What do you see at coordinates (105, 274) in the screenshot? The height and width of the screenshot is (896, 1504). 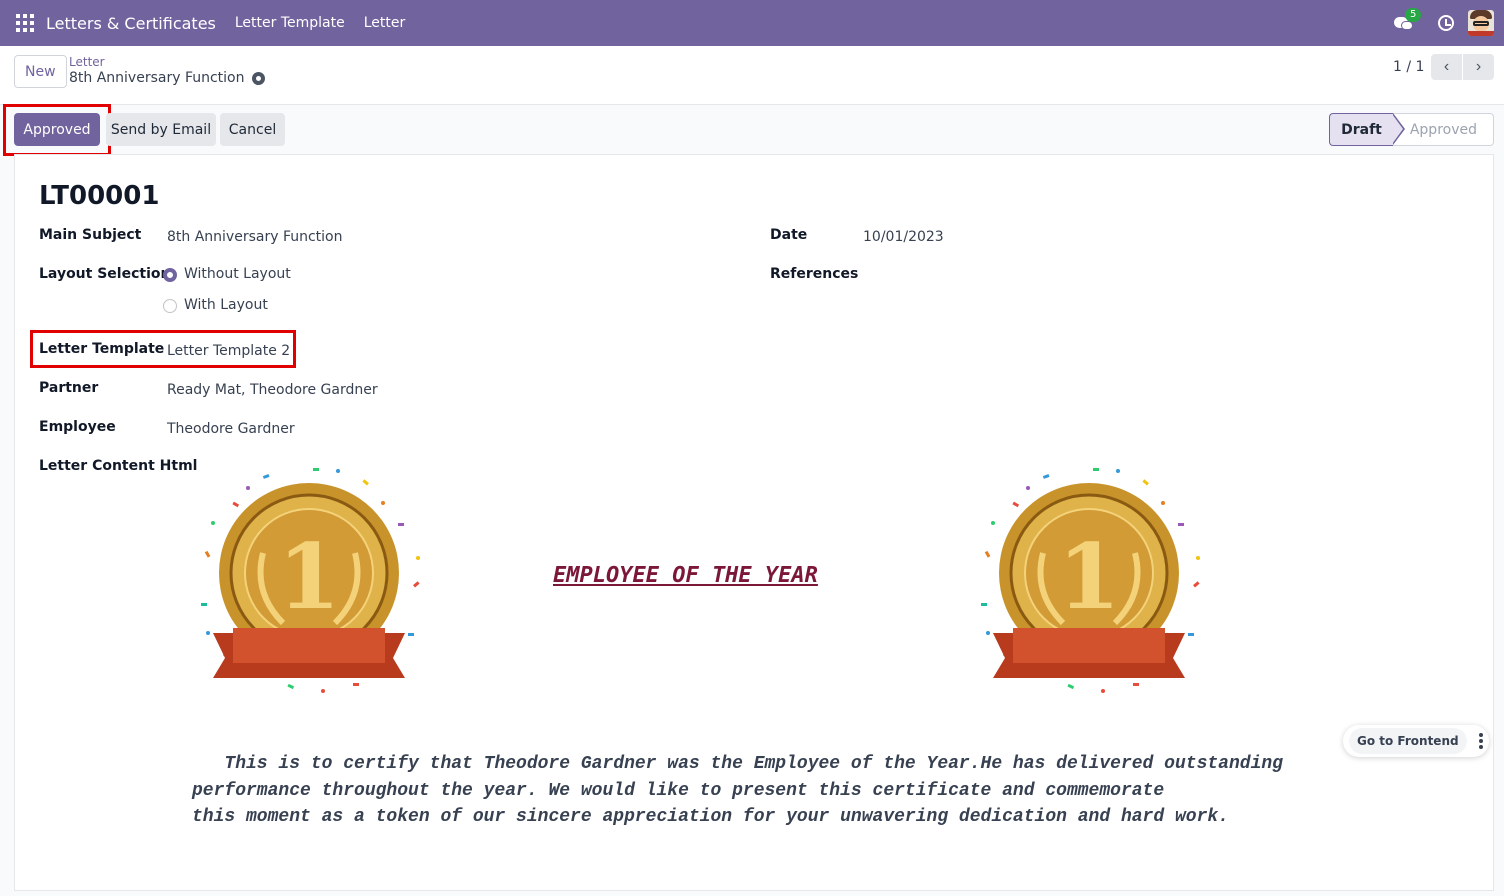 I see `layout-selection-label: Layout Selection` at bounding box center [105, 274].